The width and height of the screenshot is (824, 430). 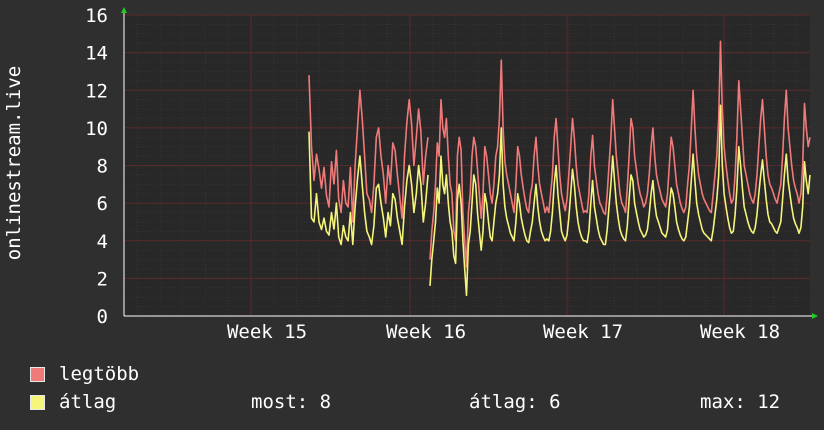 What do you see at coordinates (37, 402) in the screenshot?
I see `legend-swatch-avg` at bounding box center [37, 402].